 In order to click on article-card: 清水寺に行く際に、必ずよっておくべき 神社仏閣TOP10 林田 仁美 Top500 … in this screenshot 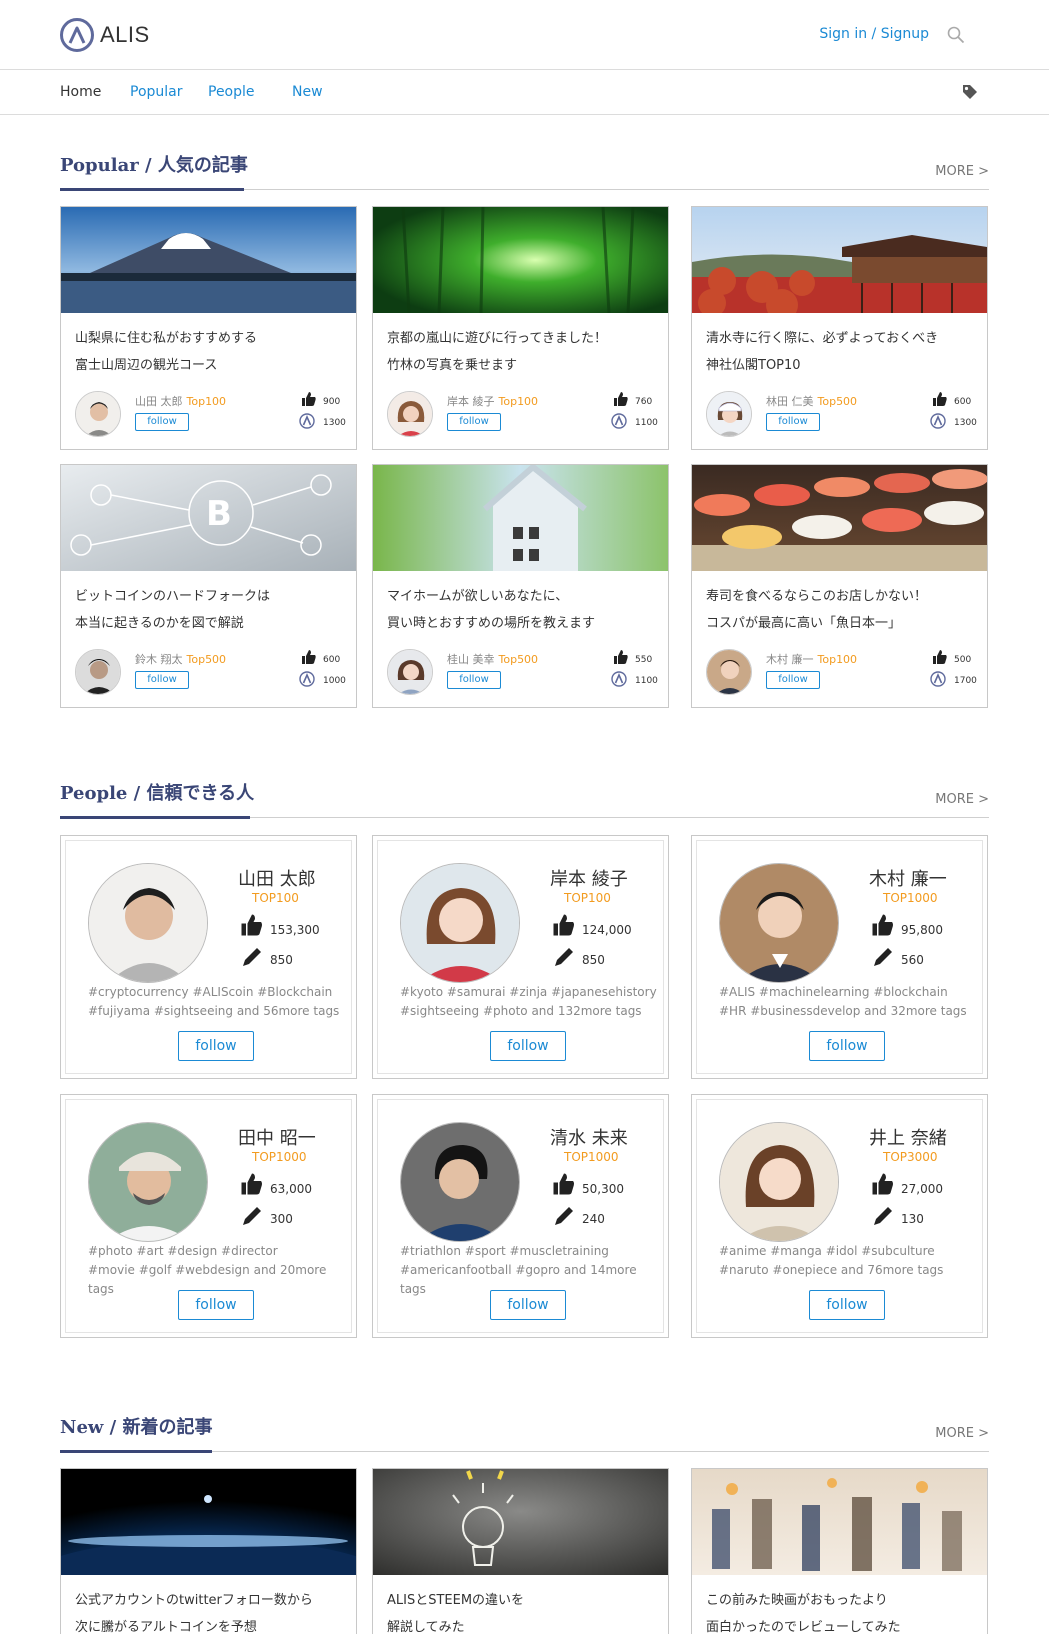, I will do `click(839, 328)`.